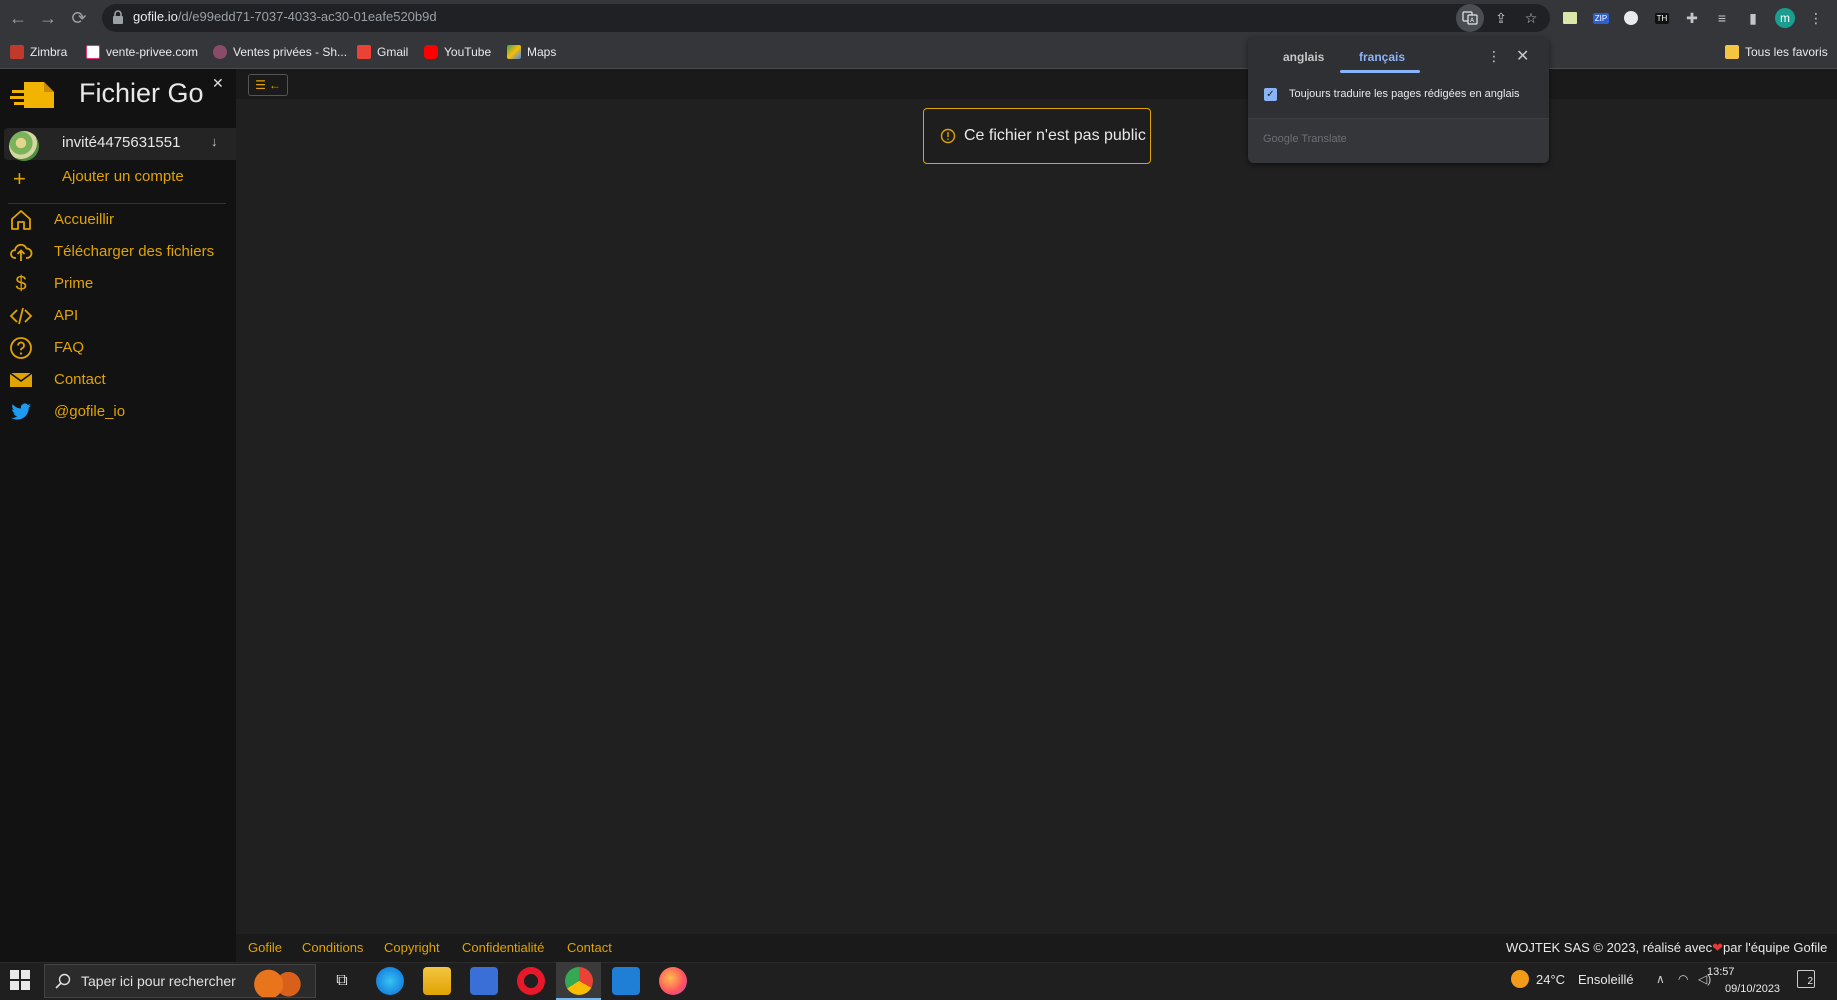  I want to click on bookmark-youtube: YouTube, so click(457, 52).